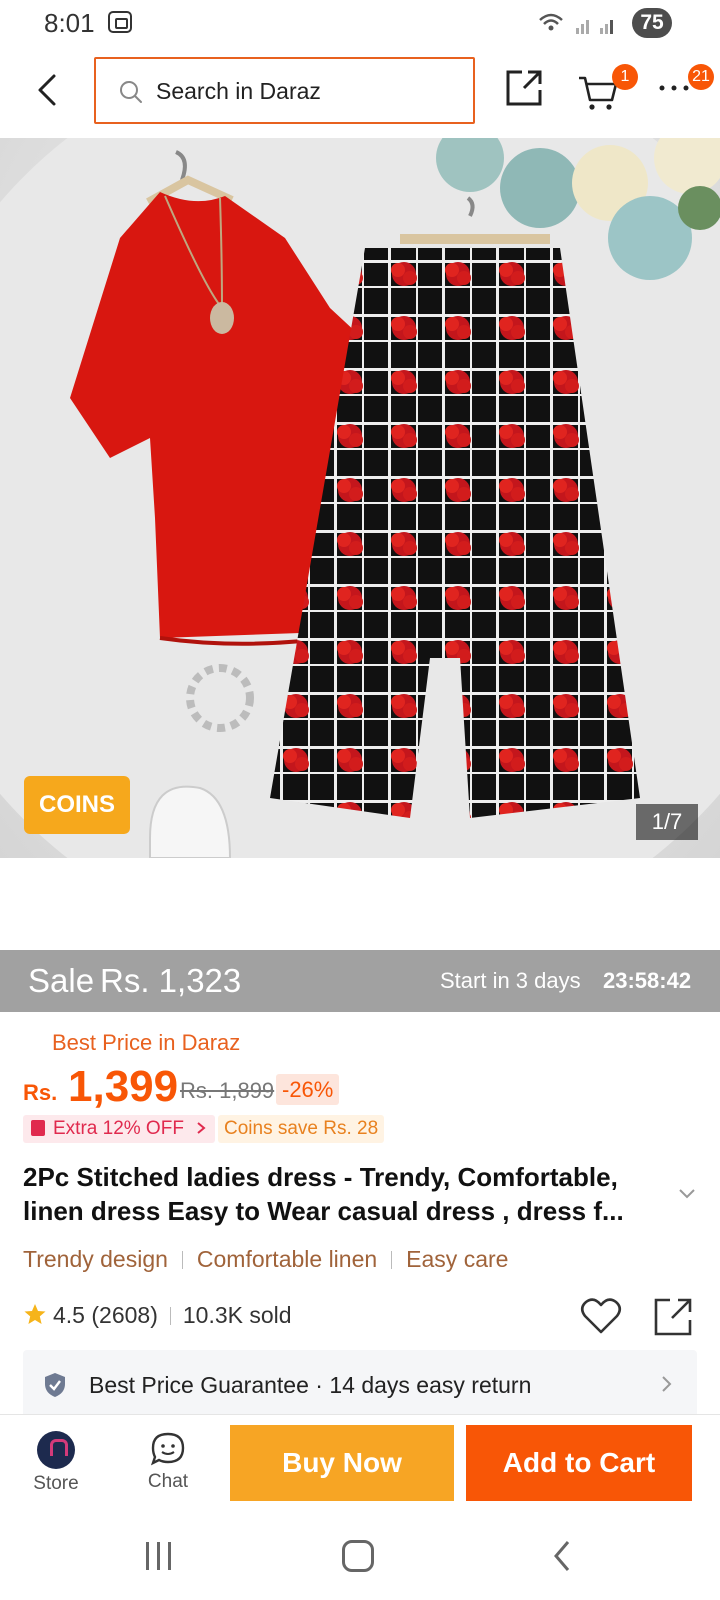 This screenshot has width=720, height=1600. What do you see at coordinates (457, 1259) in the screenshot?
I see `feature-tag: Easy care` at bounding box center [457, 1259].